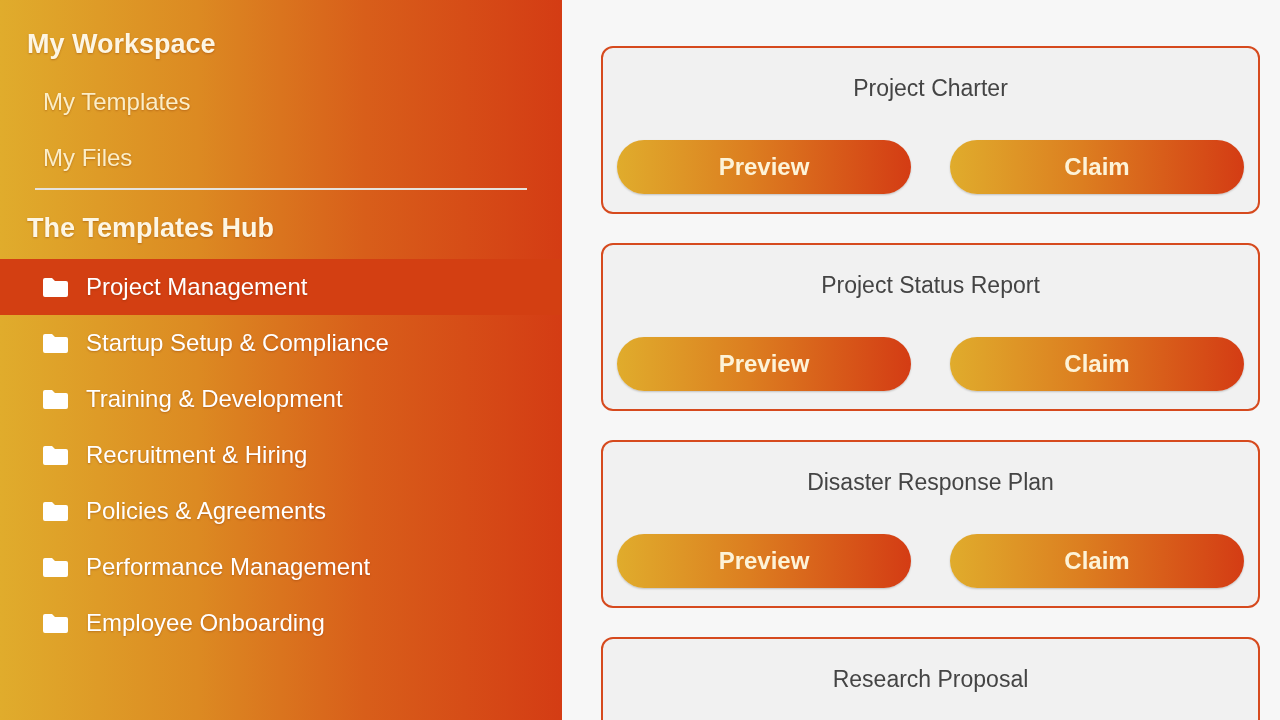 The height and width of the screenshot is (720, 1280). Describe the element at coordinates (228, 567) in the screenshot. I see `category-label: Performance Management` at that location.